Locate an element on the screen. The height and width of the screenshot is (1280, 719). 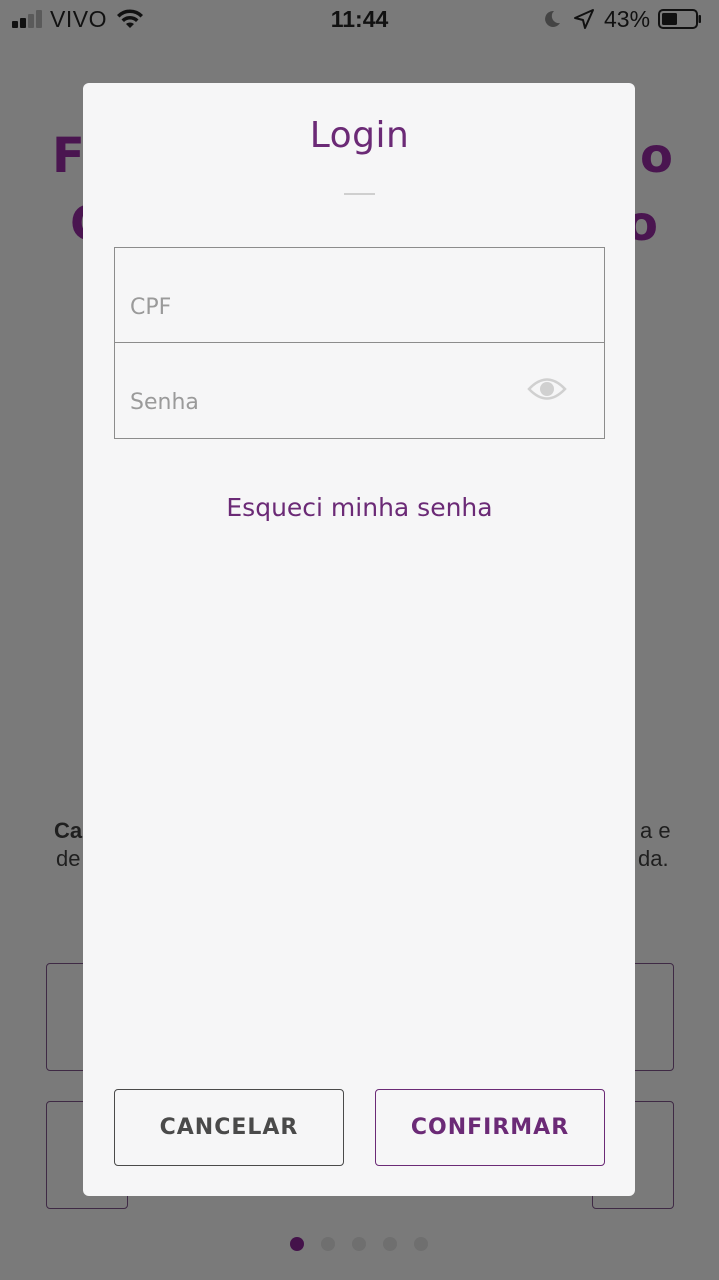
confirm-button: CONFIRMAR is located at coordinates (490, 1127).